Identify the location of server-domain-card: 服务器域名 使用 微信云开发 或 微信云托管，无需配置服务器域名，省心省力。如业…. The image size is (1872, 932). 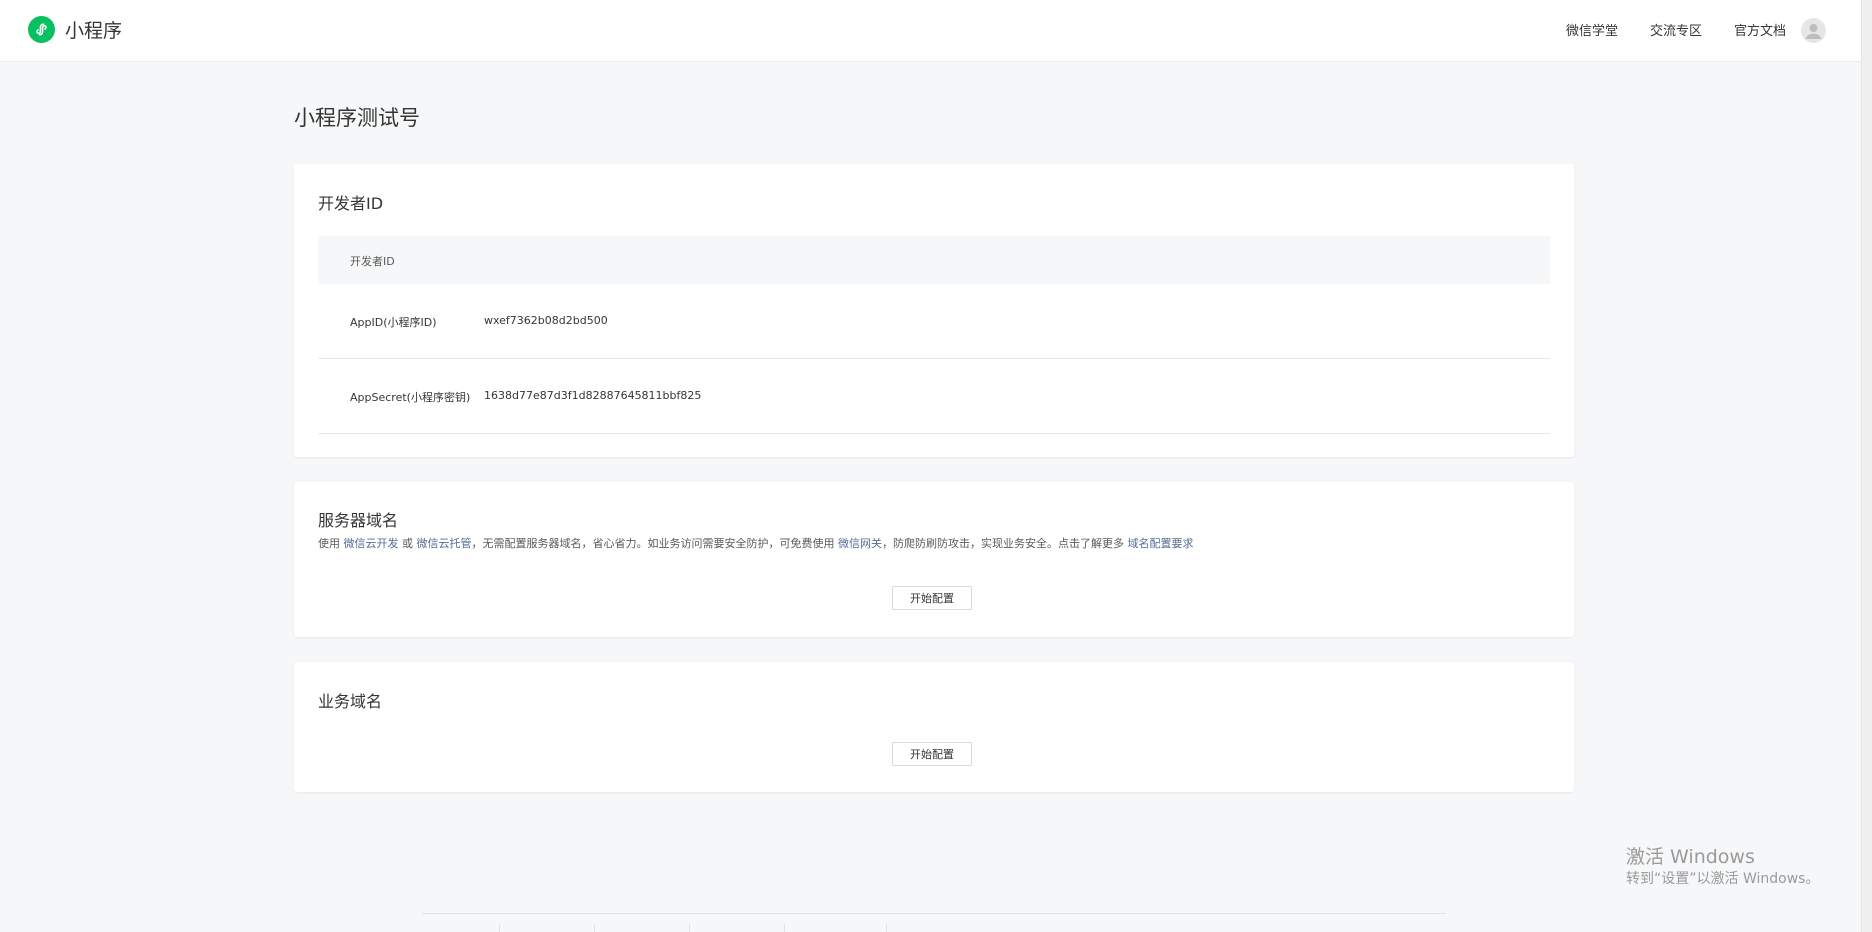
(934, 559).